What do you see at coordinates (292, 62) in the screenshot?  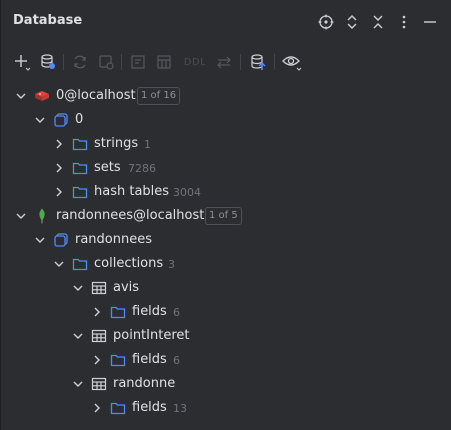 I see `view-options-icon` at bounding box center [292, 62].